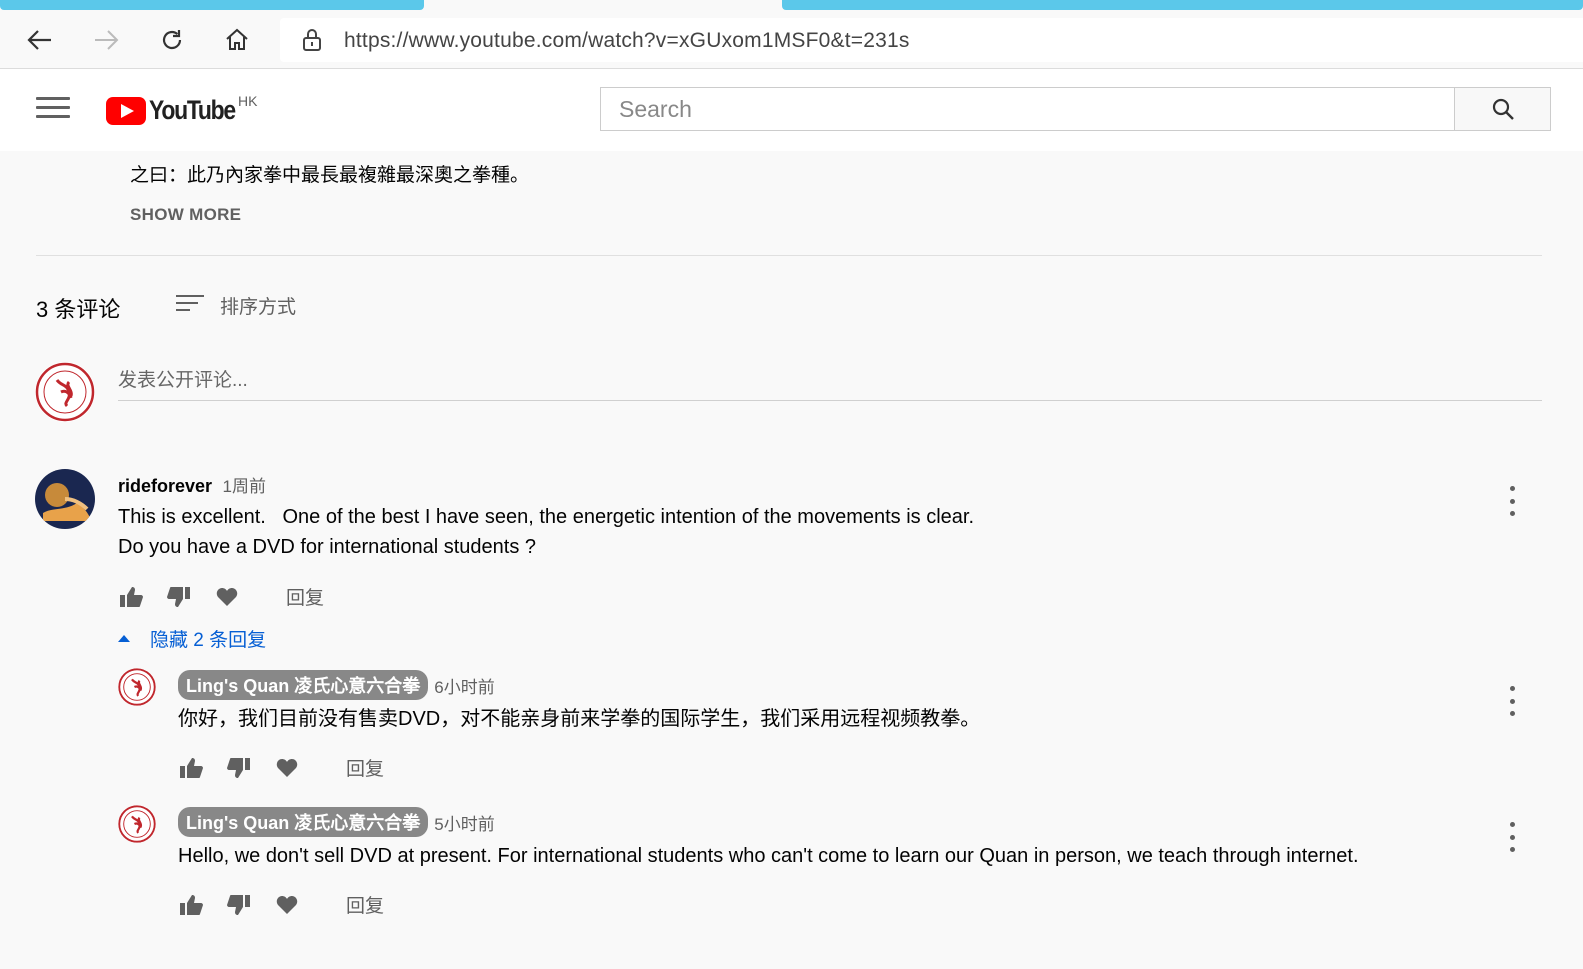  I want to click on comment-author: rideforever, so click(165, 486).